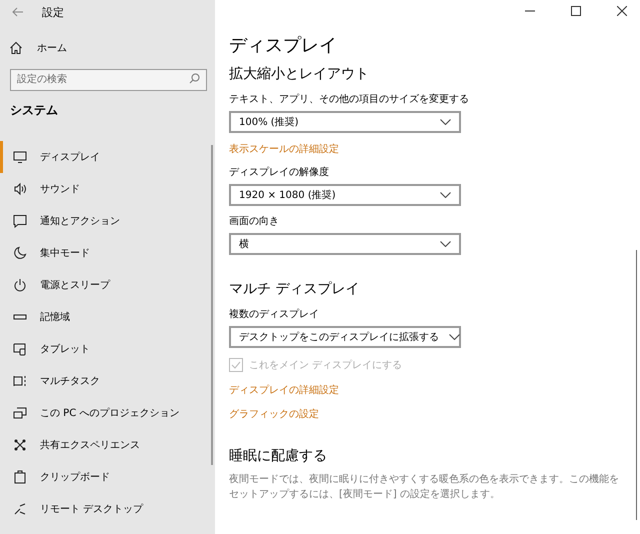 The width and height of the screenshot is (640, 534). Describe the element at coordinates (279, 173) in the screenshot. I see `field-label: ディスプレイの解像度` at that location.